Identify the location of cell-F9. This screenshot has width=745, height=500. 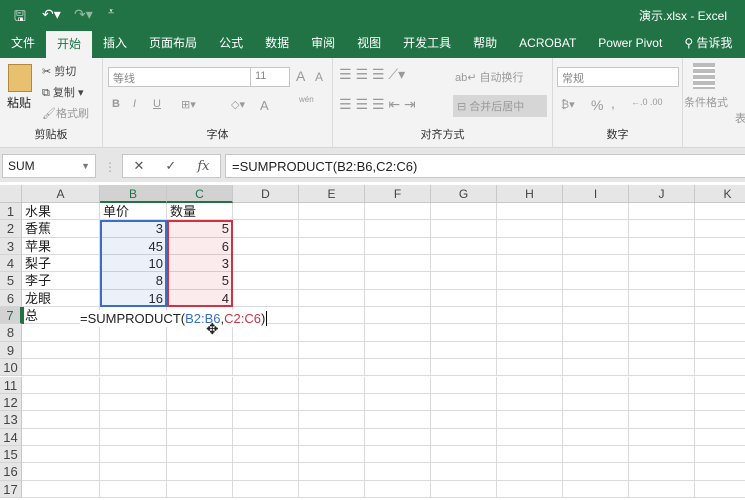
(398, 350).